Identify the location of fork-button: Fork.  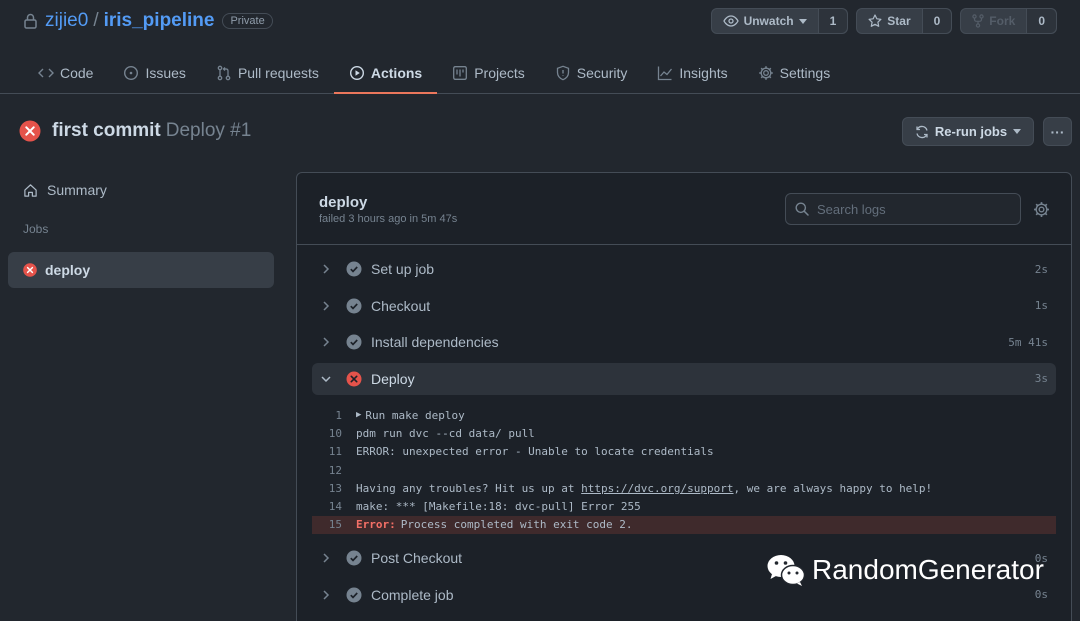
(994, 21).